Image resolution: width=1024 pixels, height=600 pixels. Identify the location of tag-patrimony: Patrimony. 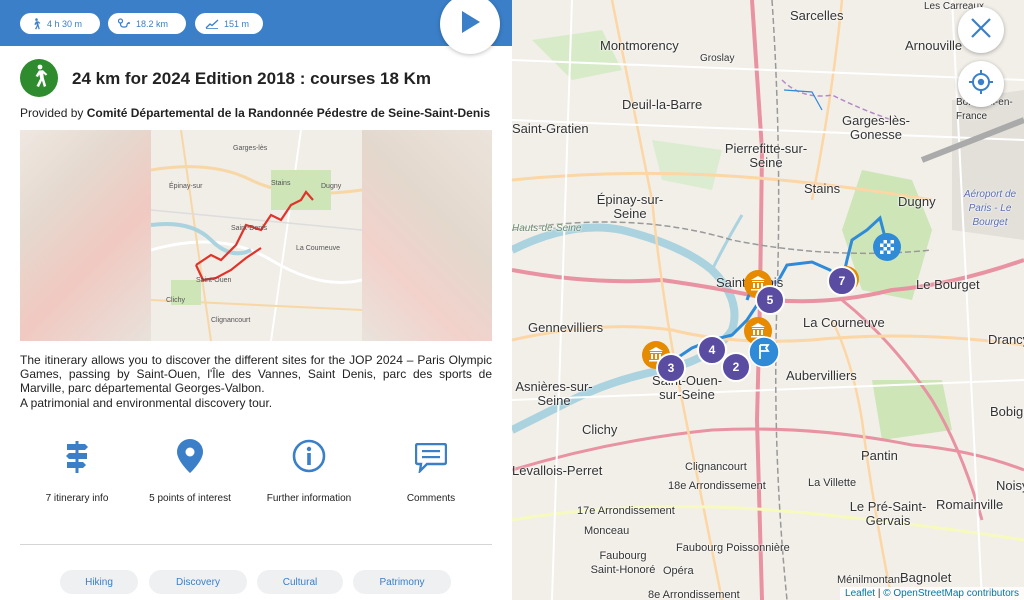
(402, 582).